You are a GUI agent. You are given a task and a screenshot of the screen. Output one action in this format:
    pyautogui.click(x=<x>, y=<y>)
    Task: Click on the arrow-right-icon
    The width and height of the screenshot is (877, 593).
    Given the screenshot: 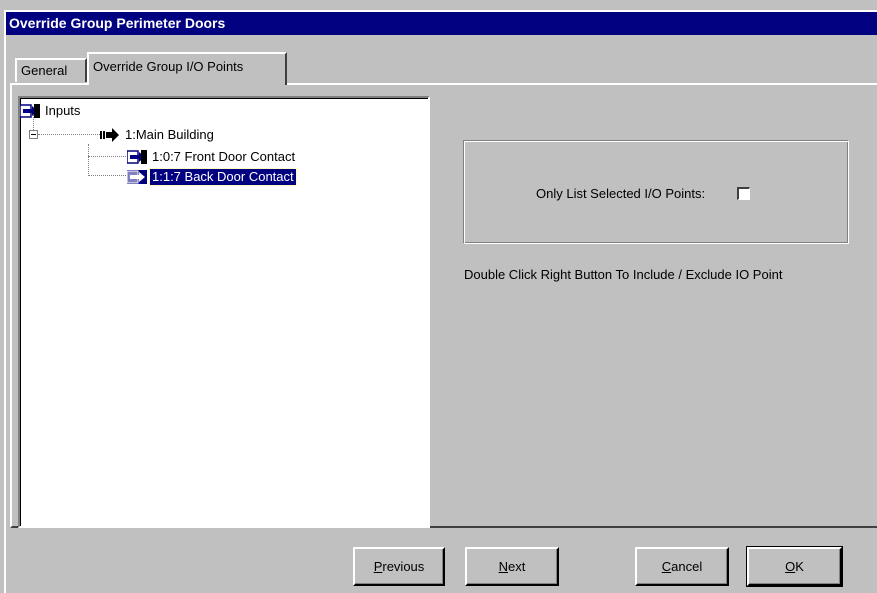 What is the action you would take?
    pyautogui.click(x=110, y=135)
    